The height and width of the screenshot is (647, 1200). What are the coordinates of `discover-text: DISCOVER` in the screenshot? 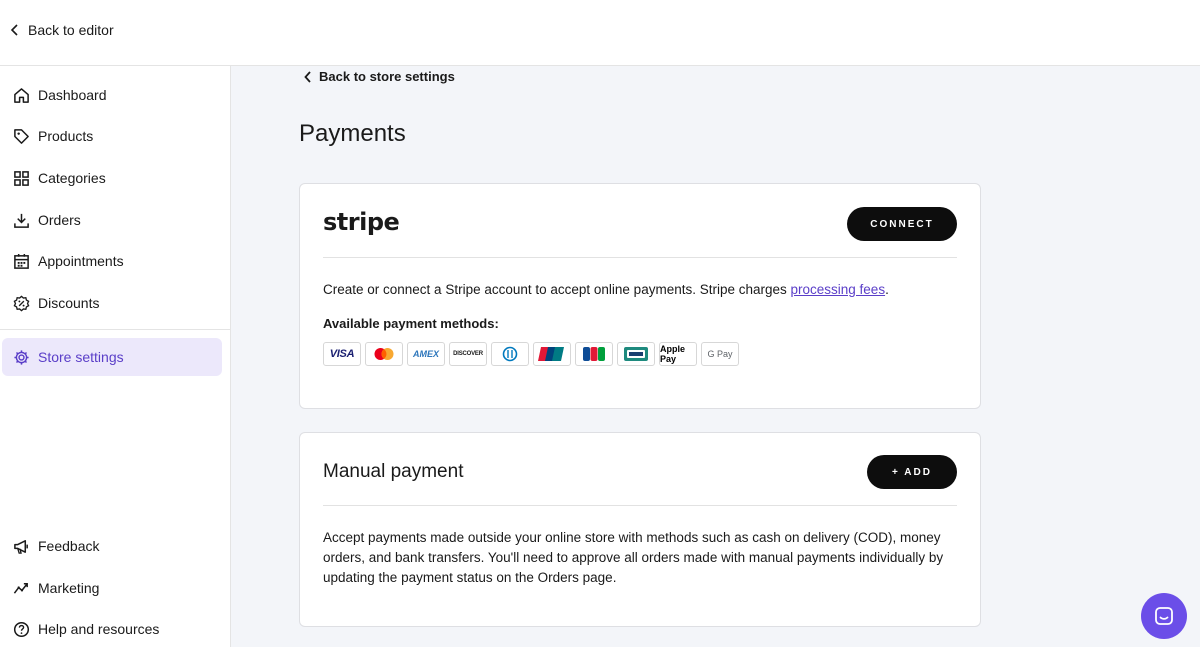 It's located at (468, 354).